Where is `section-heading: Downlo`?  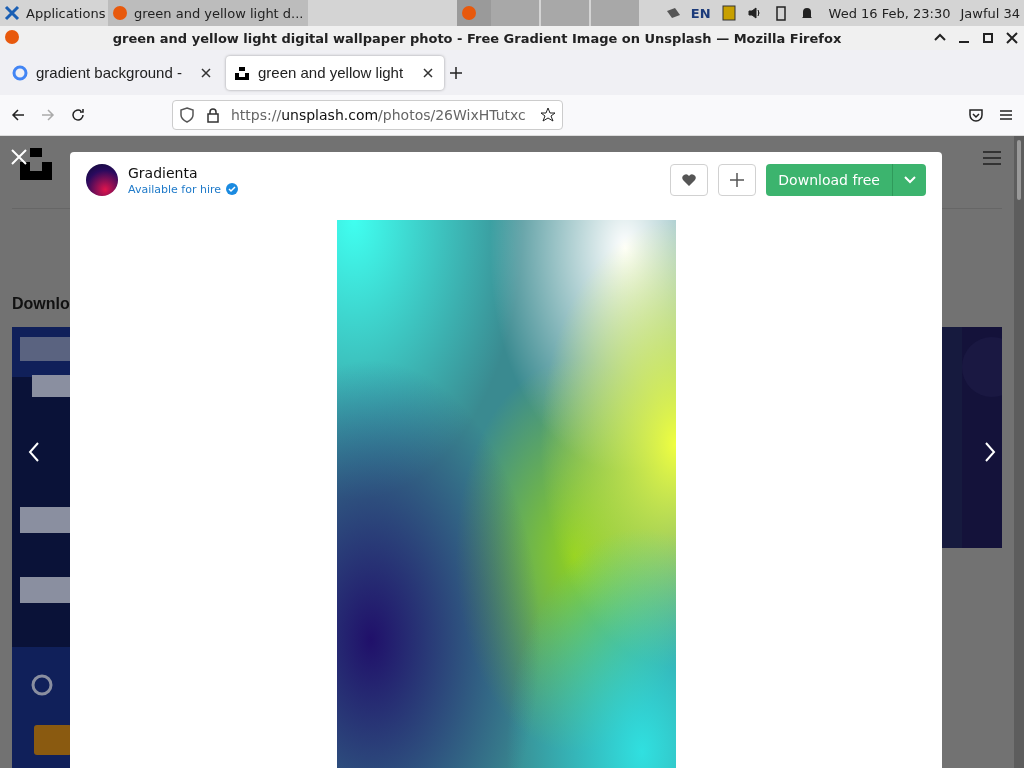
section-heading: Downlo is located at coordinates (41, 304).